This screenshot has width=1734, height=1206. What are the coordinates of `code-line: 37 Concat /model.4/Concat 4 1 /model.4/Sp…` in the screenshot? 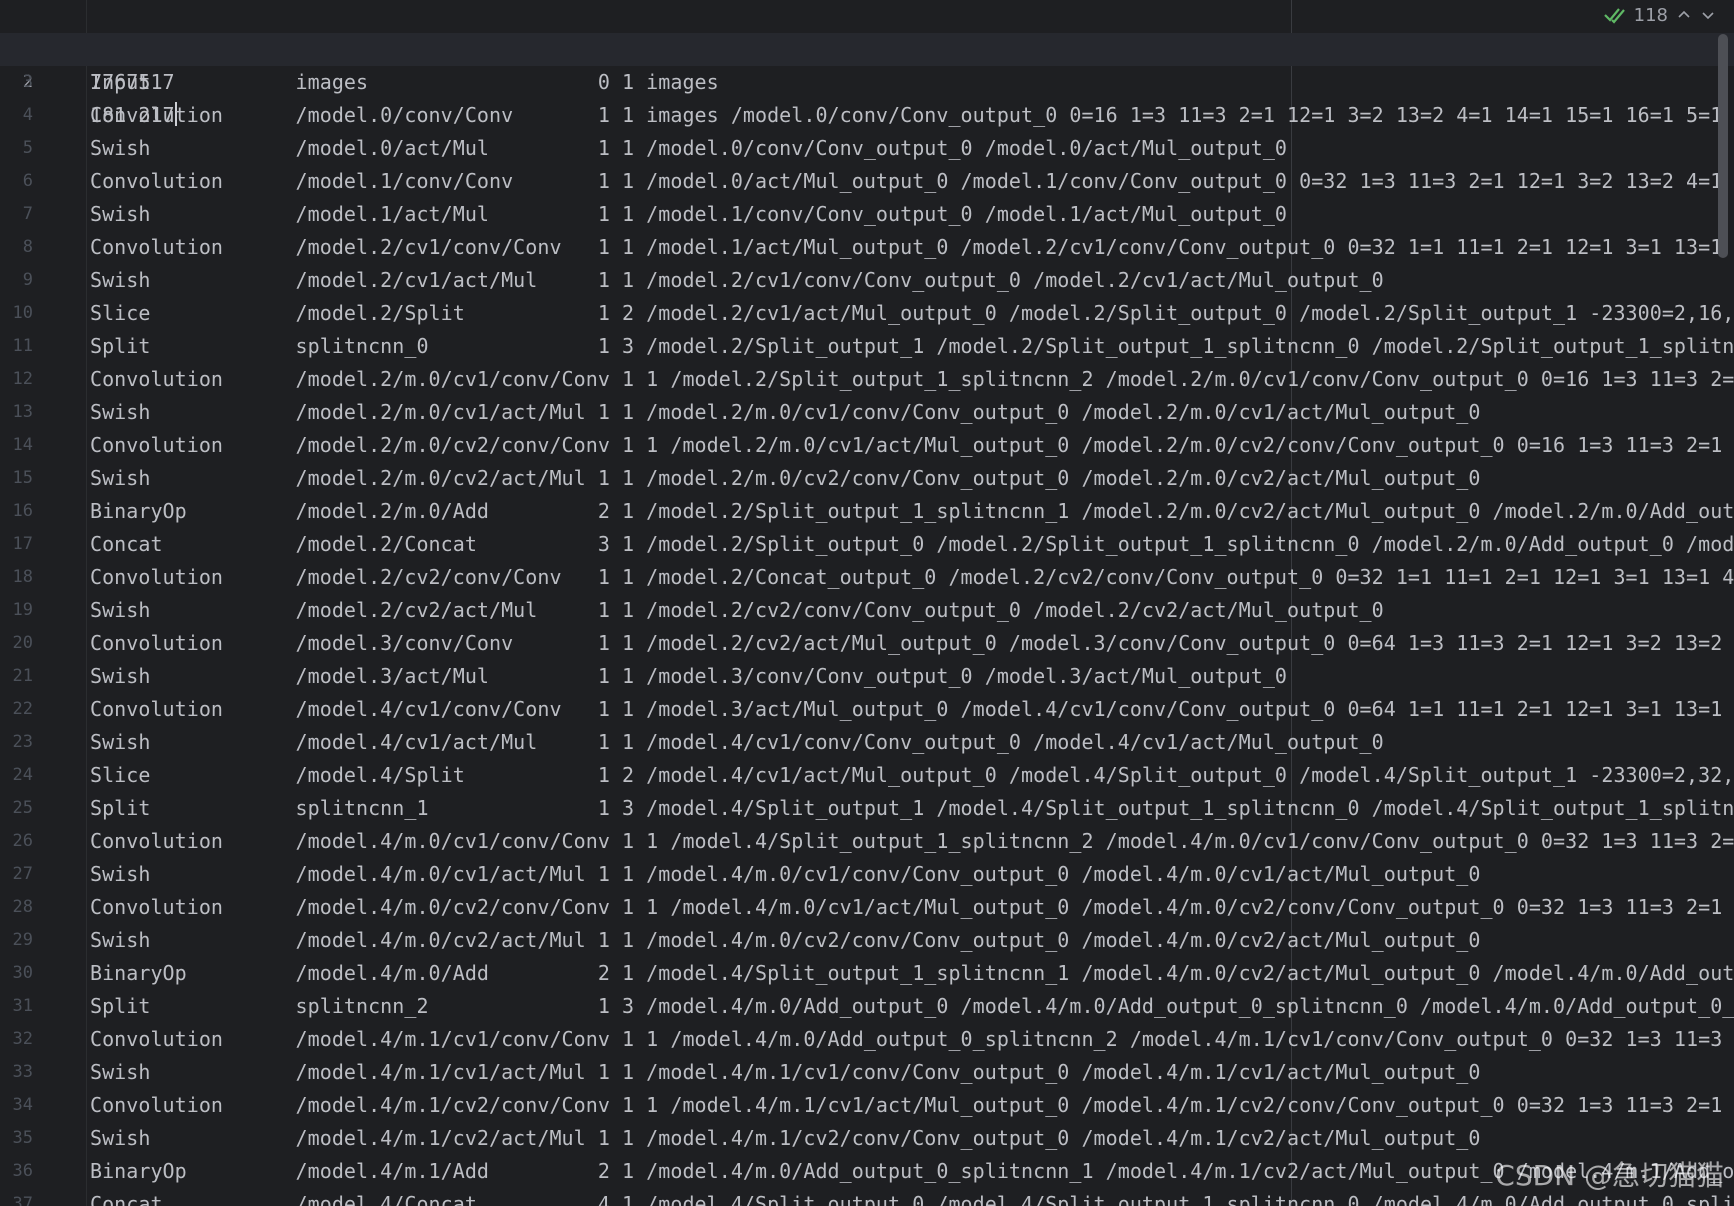 It's located at (867, 1197).